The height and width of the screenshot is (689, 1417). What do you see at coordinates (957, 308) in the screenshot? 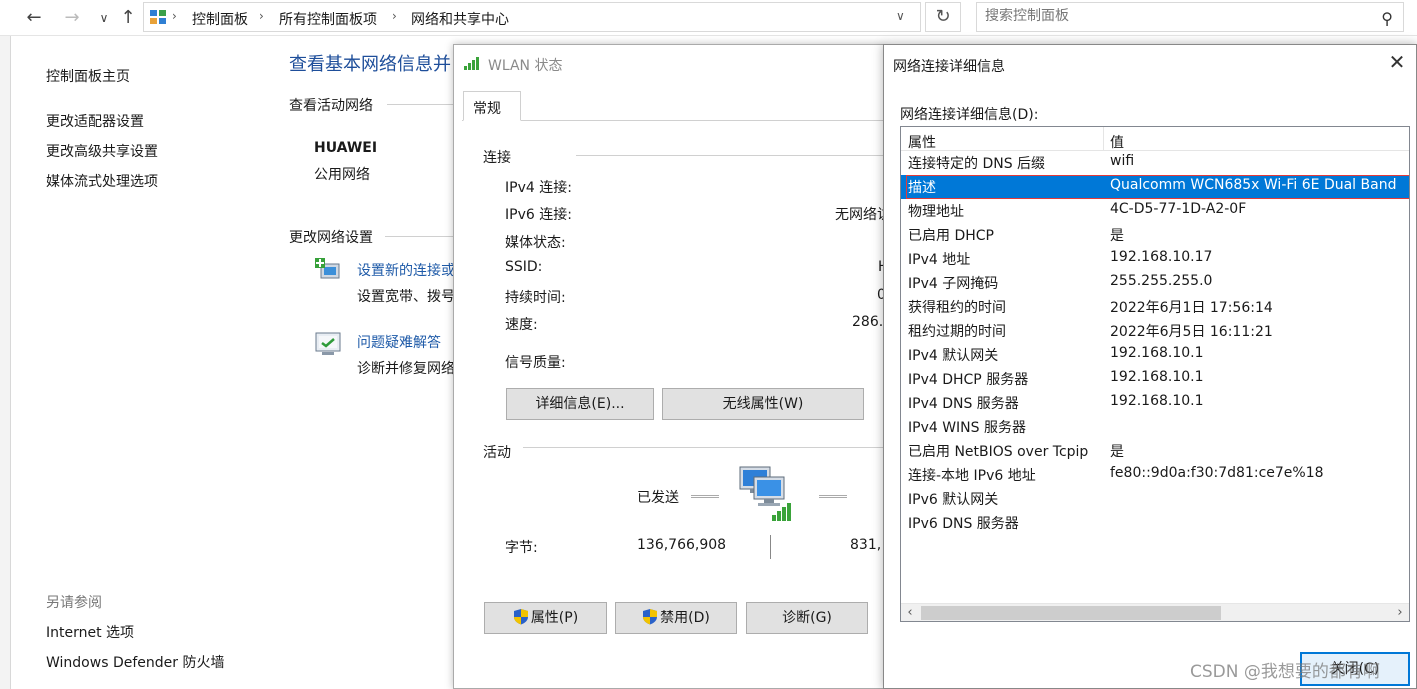
I see `row-property: 获得租约的时间` at bounding box center [957, 308].